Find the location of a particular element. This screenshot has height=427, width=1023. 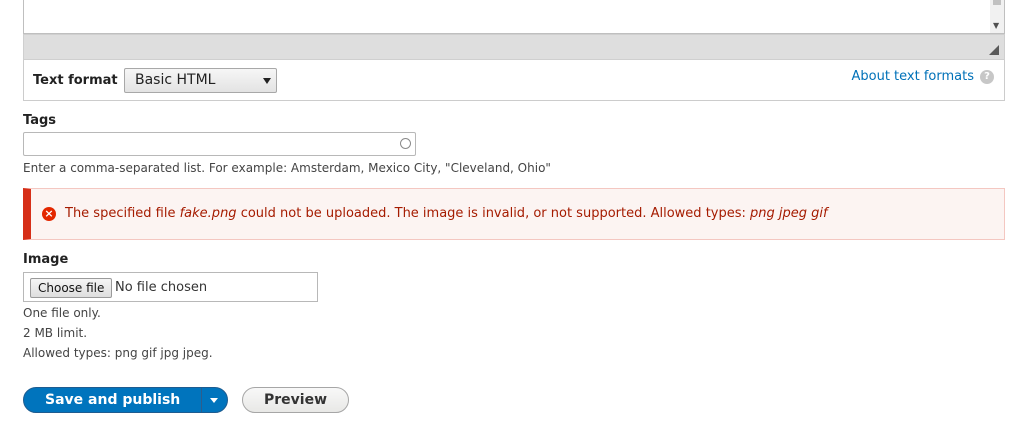

image-file-input: Choose file No file chosen is located at coordinates (170, 287).